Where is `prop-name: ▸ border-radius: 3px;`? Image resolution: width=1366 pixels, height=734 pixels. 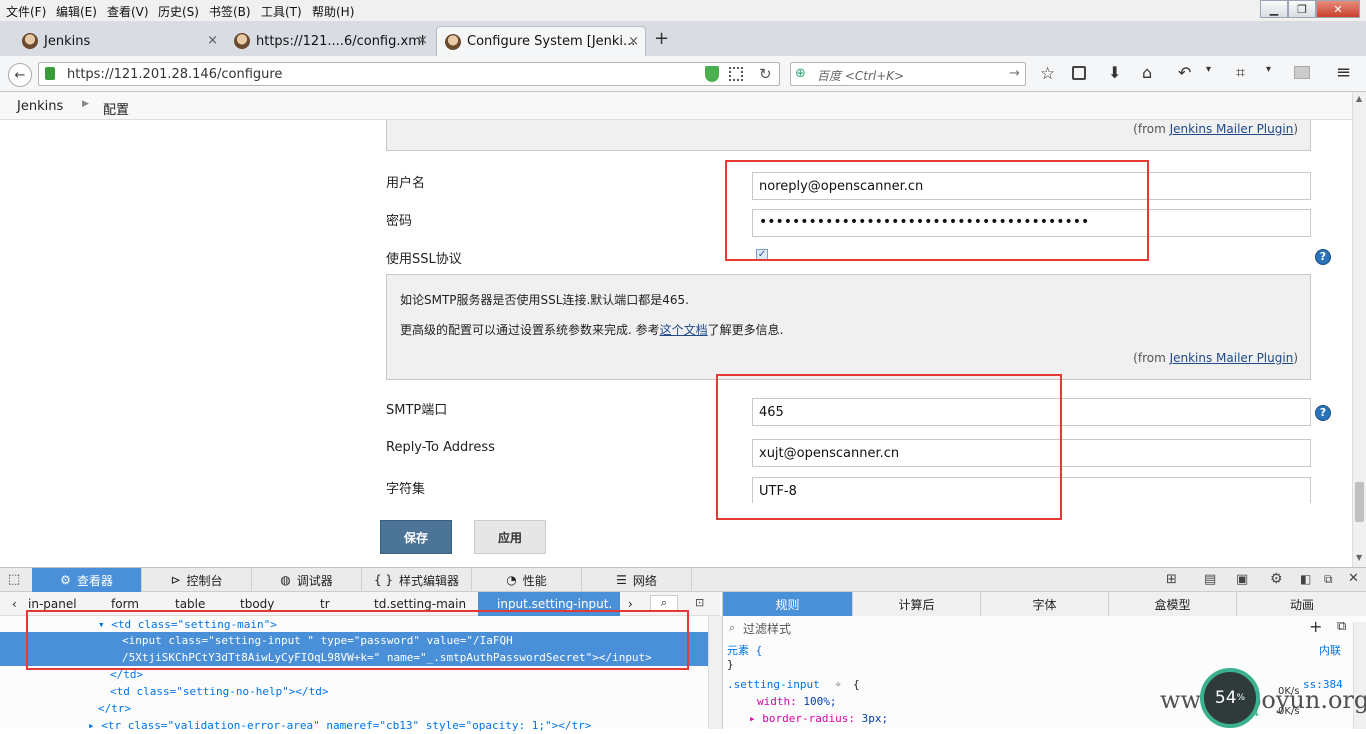 prop-name: ▸ border-radius: 3px; is located at coordinates (818, 718).